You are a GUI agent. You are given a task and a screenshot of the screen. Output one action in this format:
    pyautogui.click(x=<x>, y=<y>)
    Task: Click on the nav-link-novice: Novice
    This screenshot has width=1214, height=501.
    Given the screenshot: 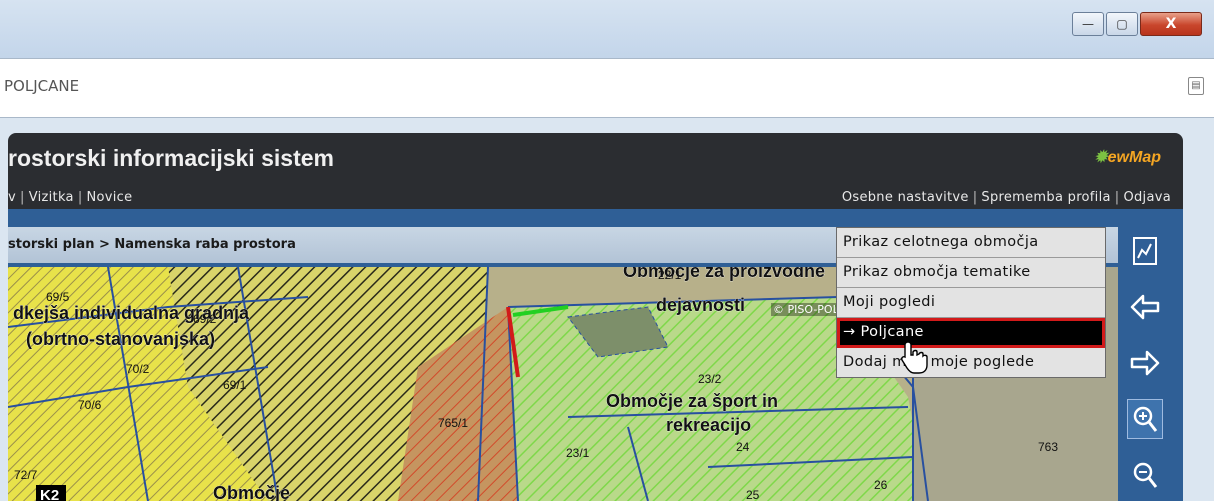 What is the action you would take?
    pyautogui.click(x=110, y=197)
    